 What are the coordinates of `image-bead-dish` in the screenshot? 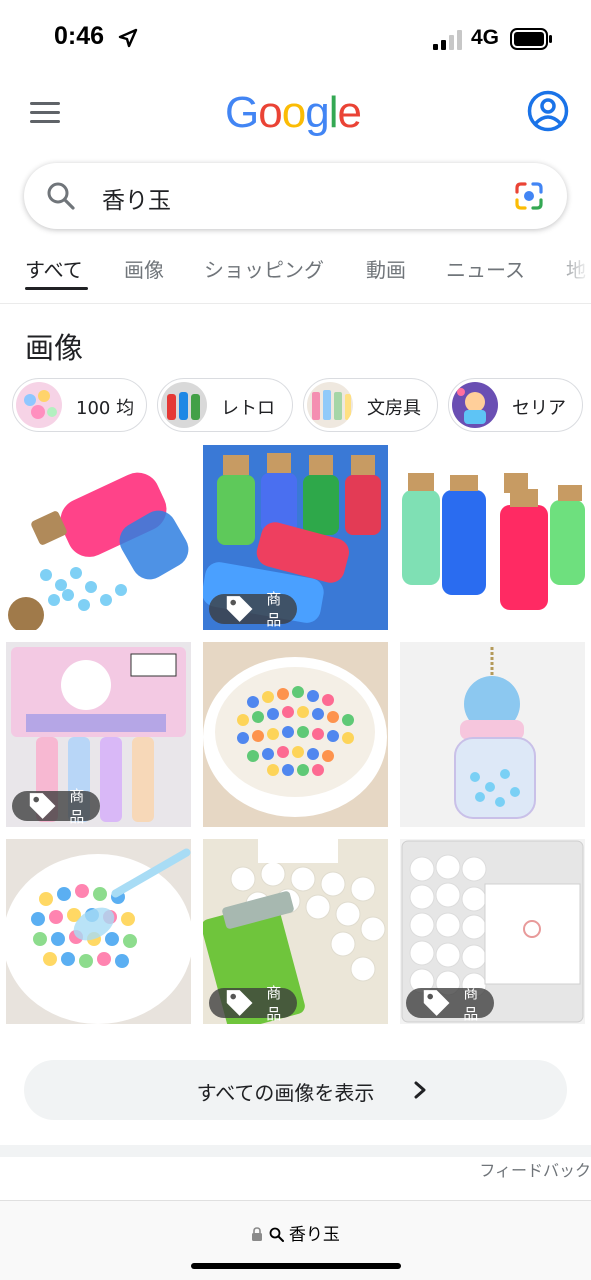 It's located at (295, 734).